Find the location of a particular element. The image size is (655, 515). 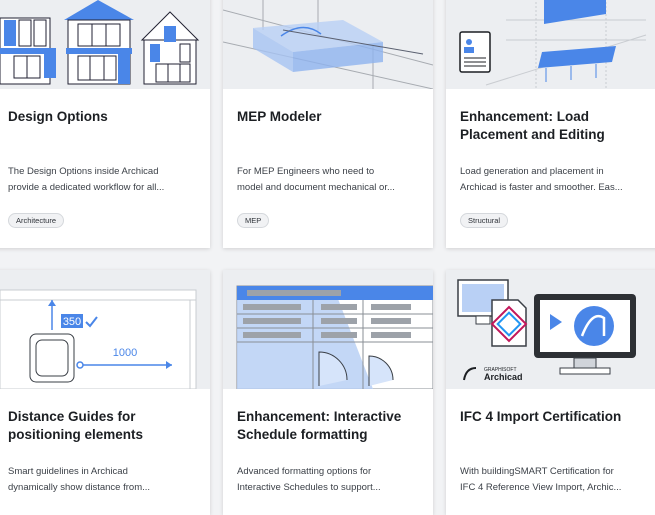

archicad-logo-icon is located at coordinates (594, 326).